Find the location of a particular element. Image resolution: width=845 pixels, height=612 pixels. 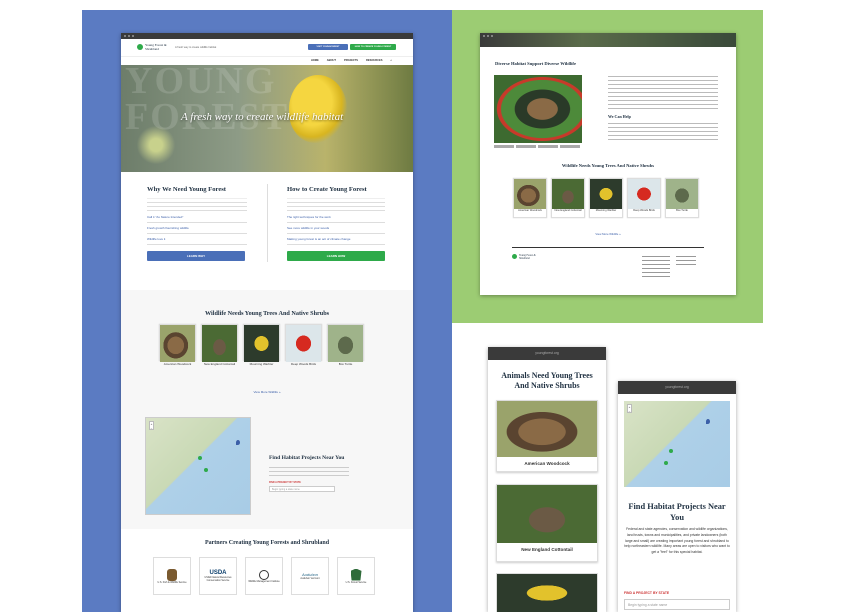

forest-service-icon is located at coordinates (356, 574).